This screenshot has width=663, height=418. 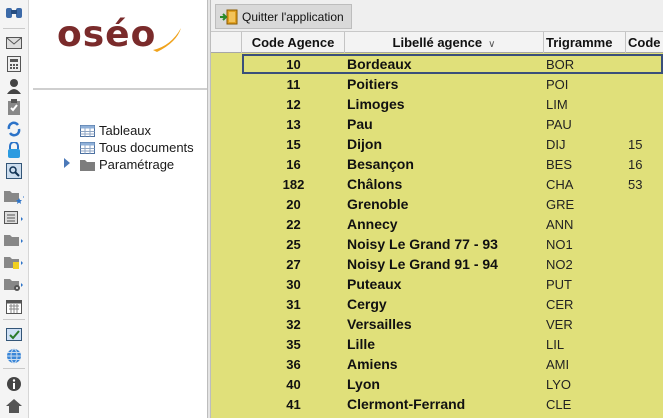 I want to click on cell-code-agence: 20, so click(x=293, y=204).